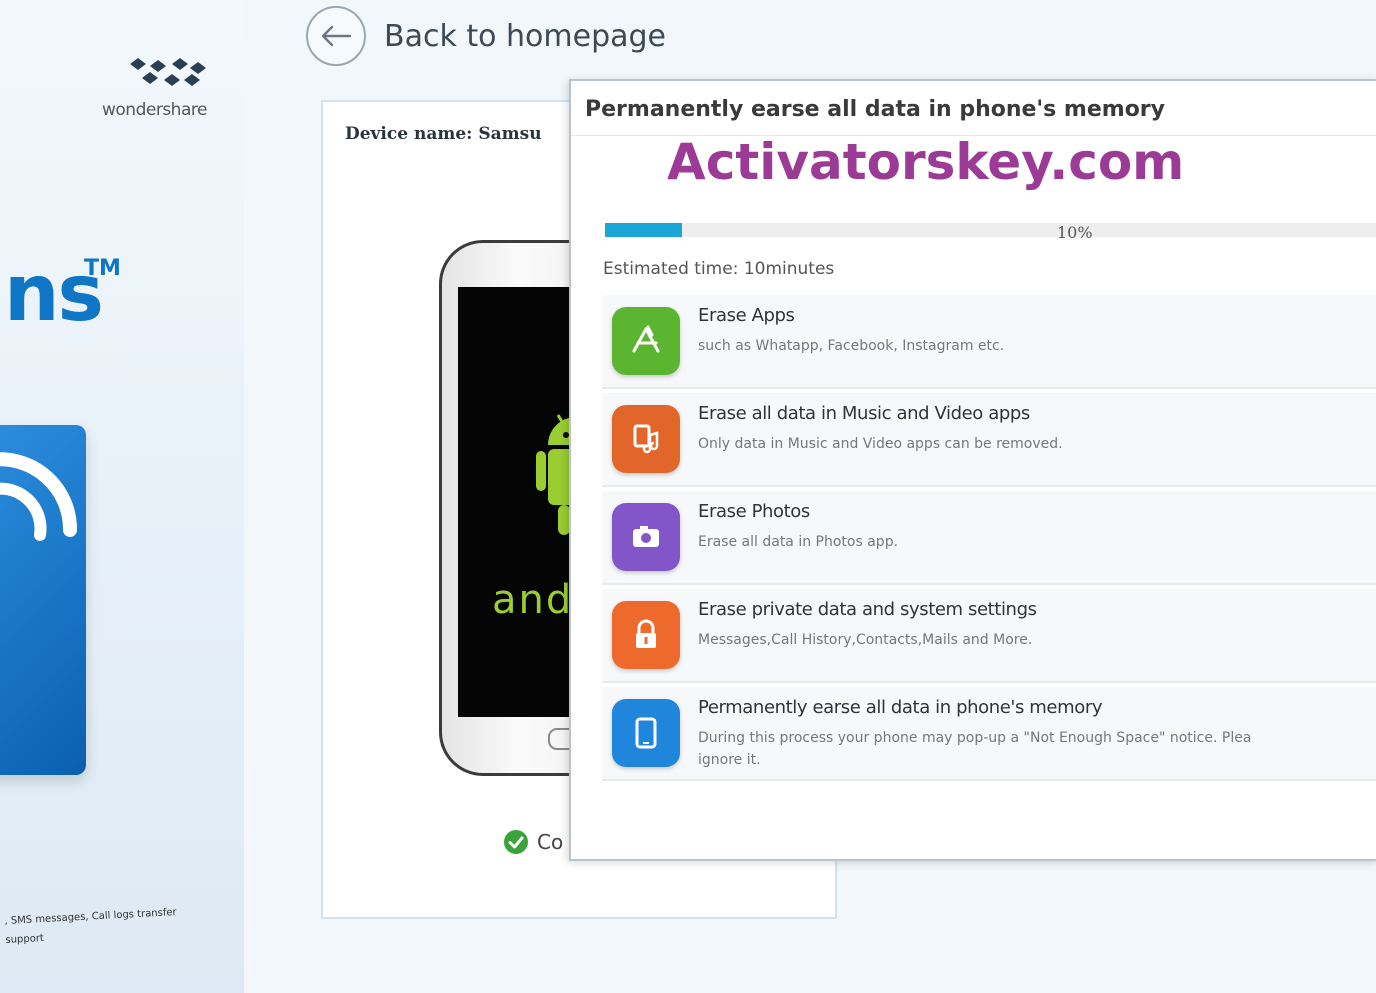 Image resolution: width=1376 pixels, height=993 pixels. Describe the element at coordinates (719, 269) in the screenshot. I see `estimated-time: Estimated time: 10minutes` at that location.